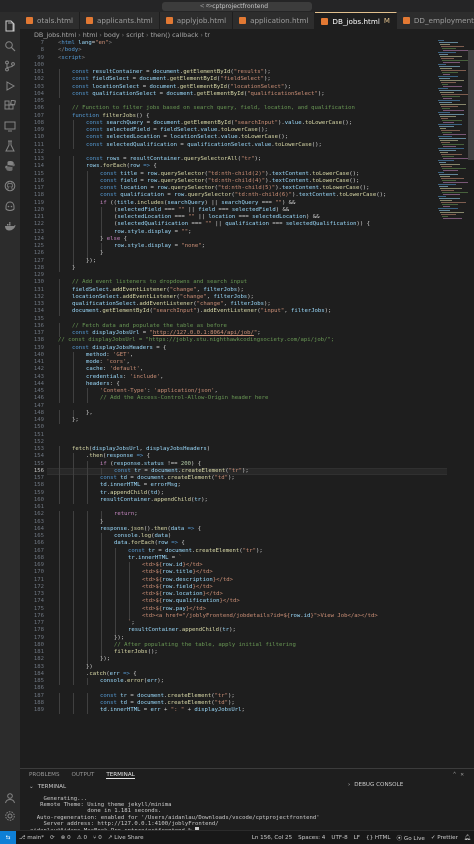 Image resolution: width=474 pixels, height=844 pixels. I want to click on live-share-button: ↗ Live Share, so click(126, 838).